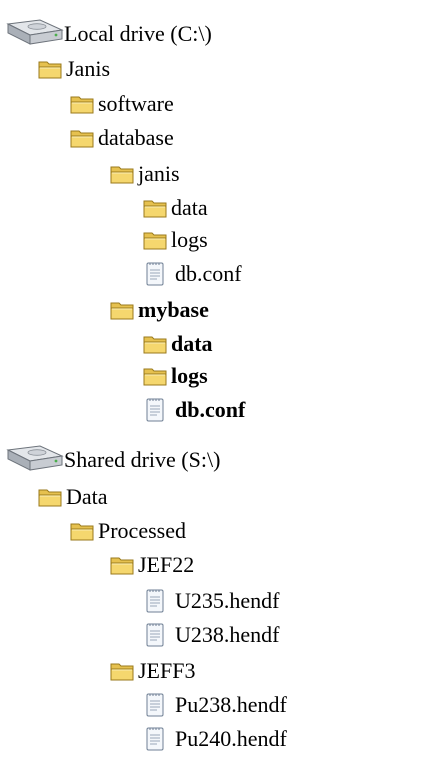 This screenshot has height=760, width=430. I want to click on tree-node-database: database, so click(122, 138).